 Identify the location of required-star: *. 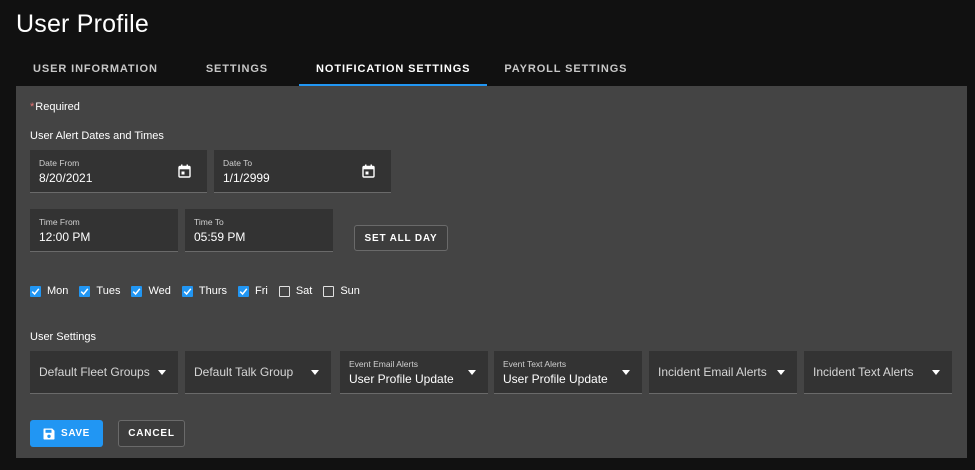
(32, 107).